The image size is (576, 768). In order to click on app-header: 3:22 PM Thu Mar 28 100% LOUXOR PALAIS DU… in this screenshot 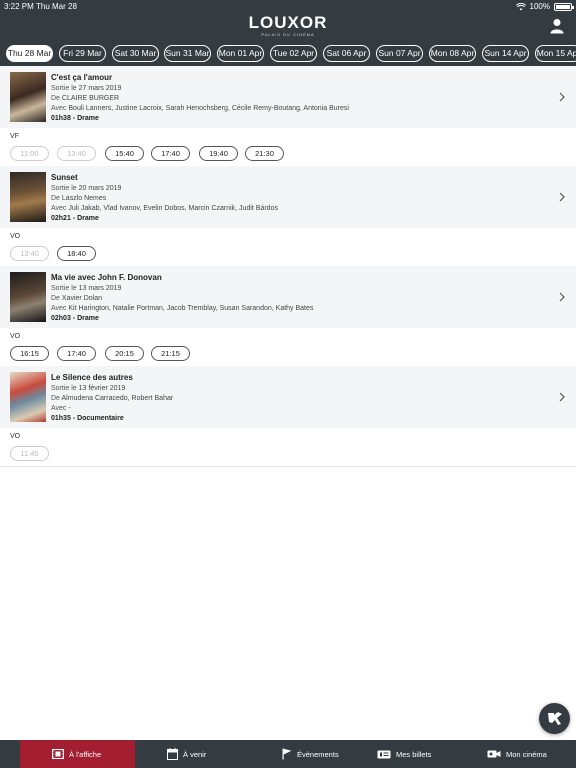, I will do `click(288, 33)`.